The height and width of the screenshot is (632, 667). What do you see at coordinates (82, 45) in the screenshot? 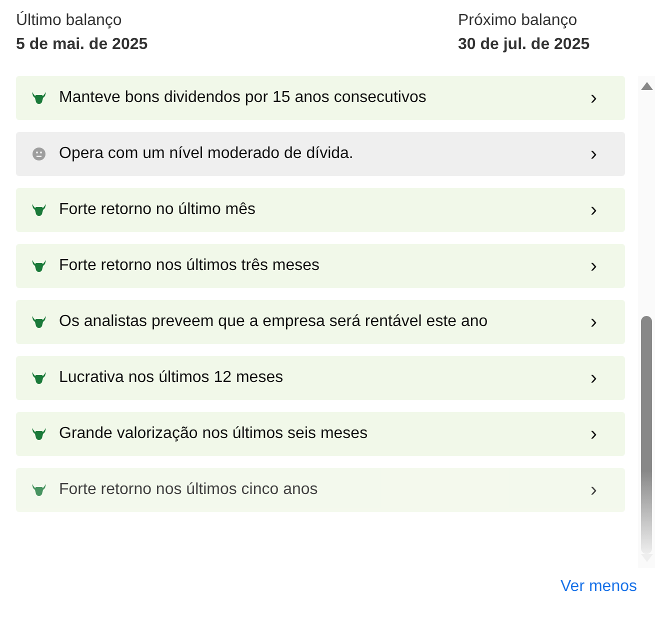
I see `last-earnings-date: 5 de mai. de 2025` at bounding box center [82, 45].